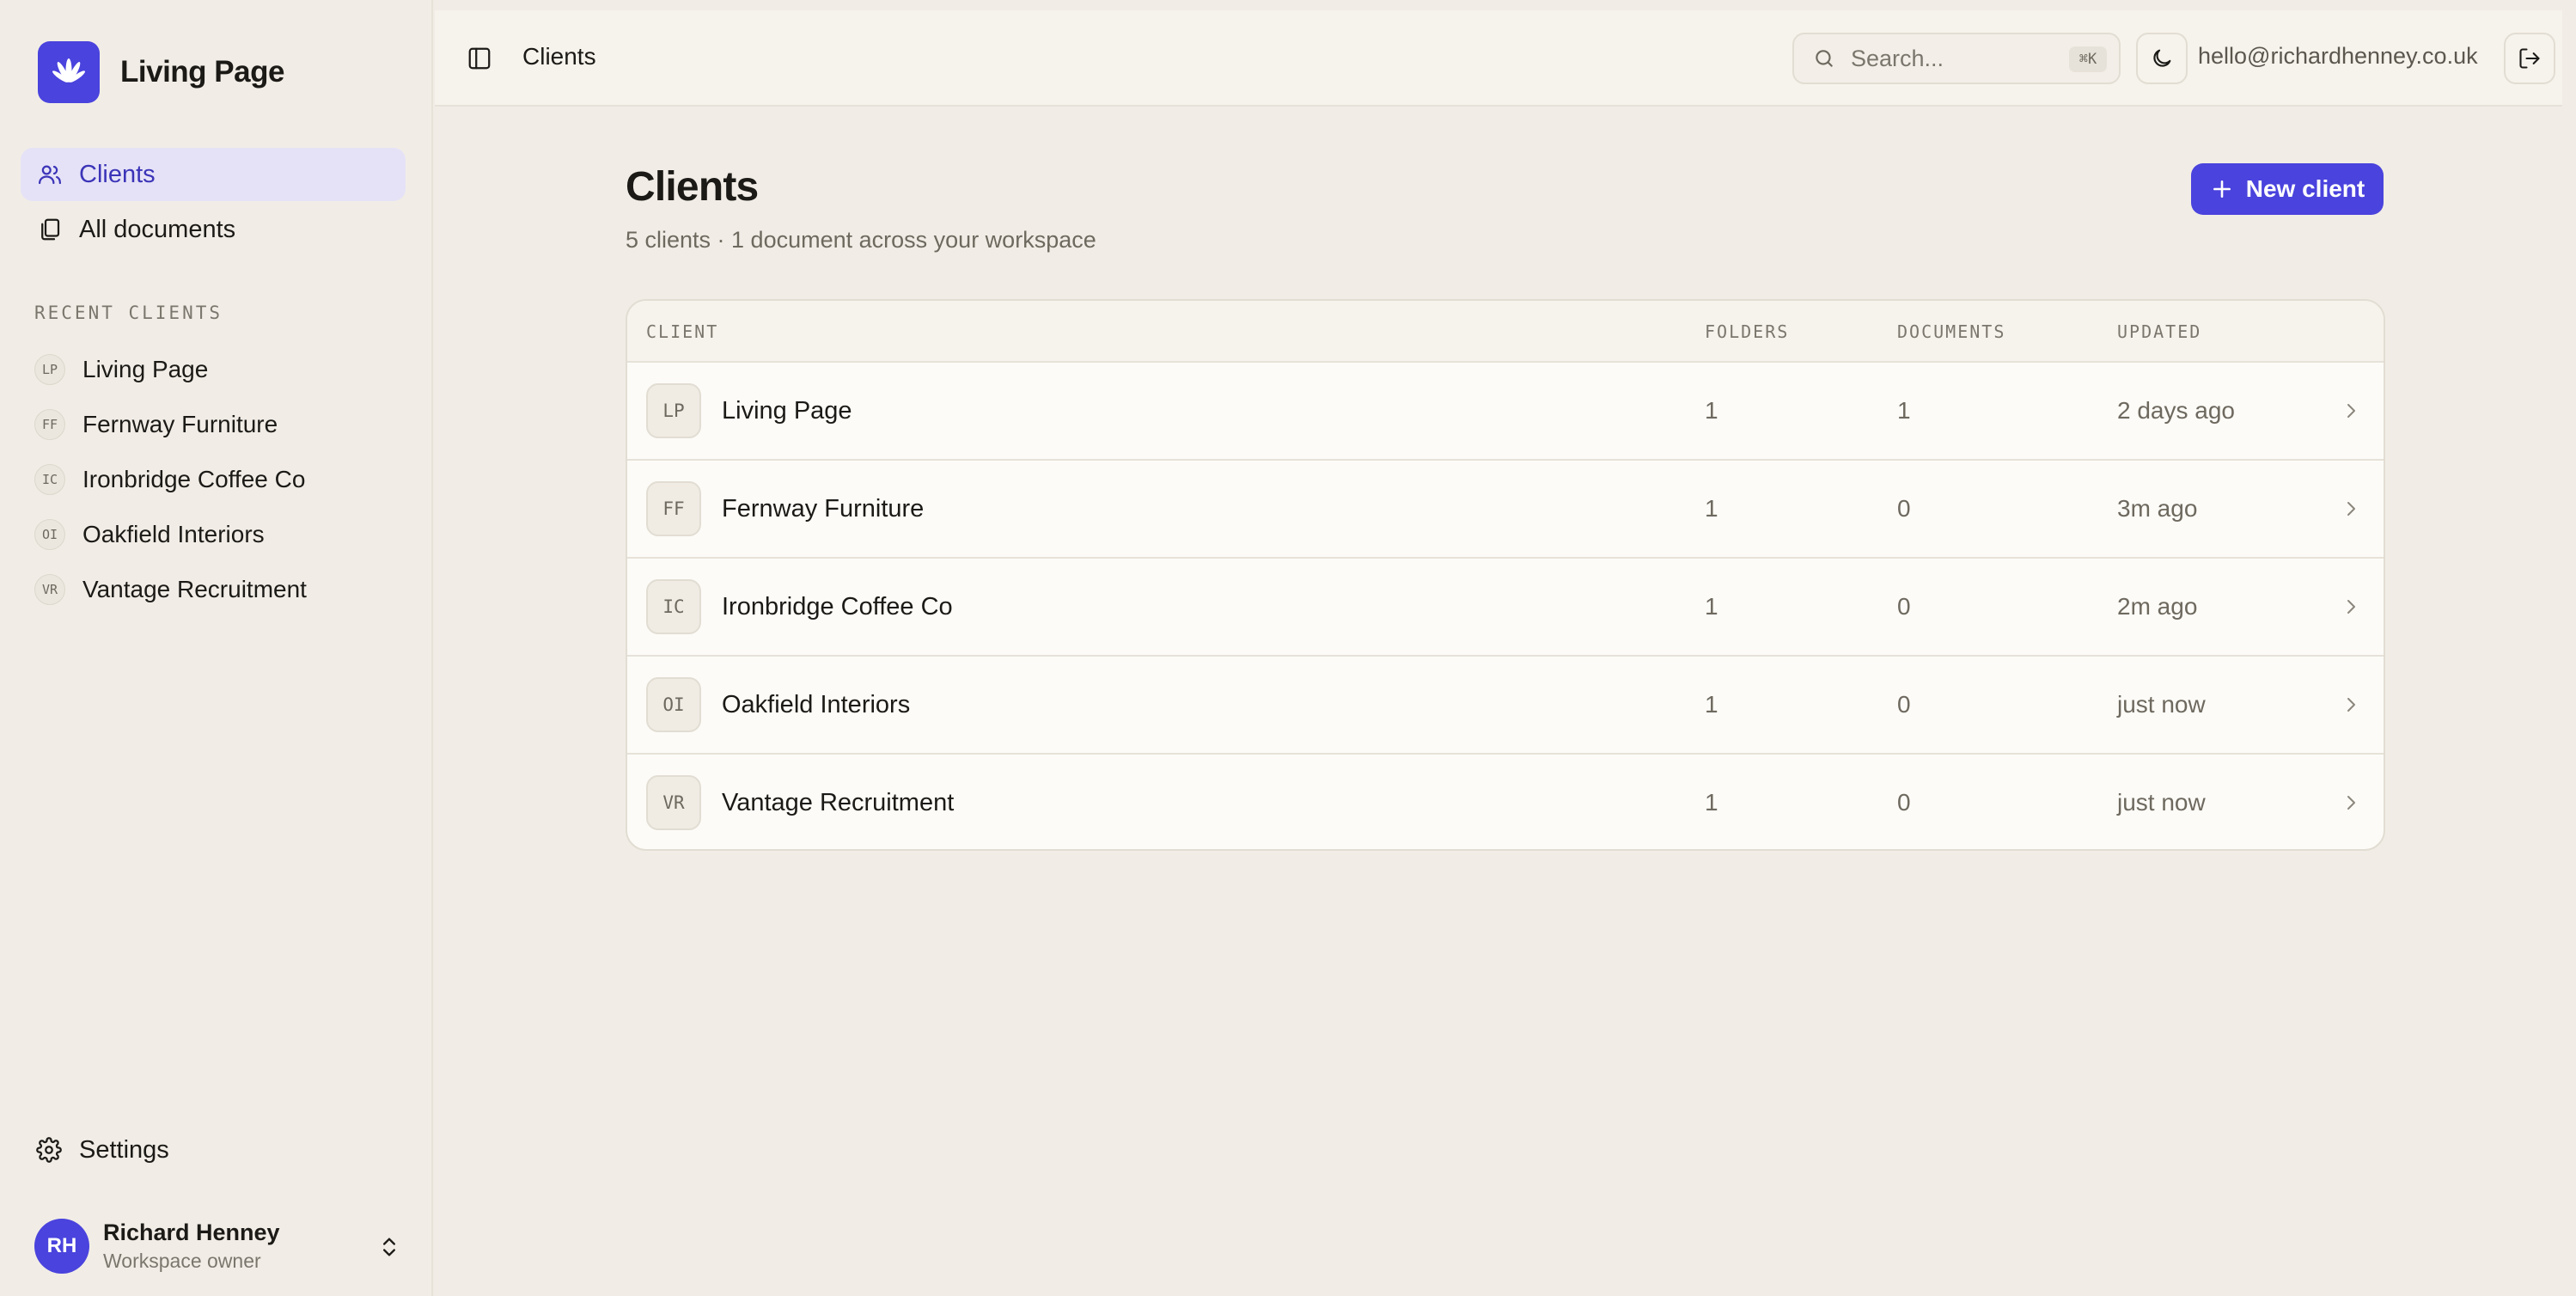 This screenshot has height=1296, width=2576. Describe the element at coordinates (117, 174) in the screenshot. I see `sidebar-item-label: Clients` at that location.